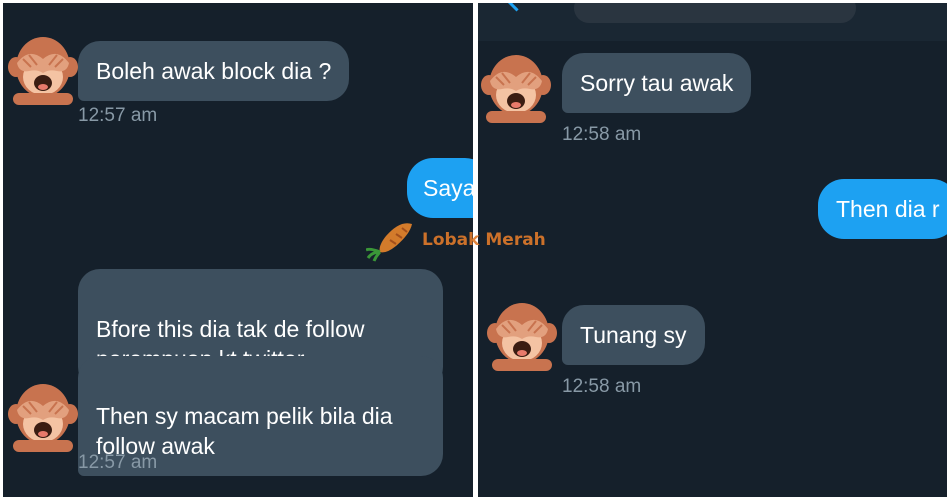  I want to click on message-bubble: Boleh awak block dia ?, so click(214, 71).